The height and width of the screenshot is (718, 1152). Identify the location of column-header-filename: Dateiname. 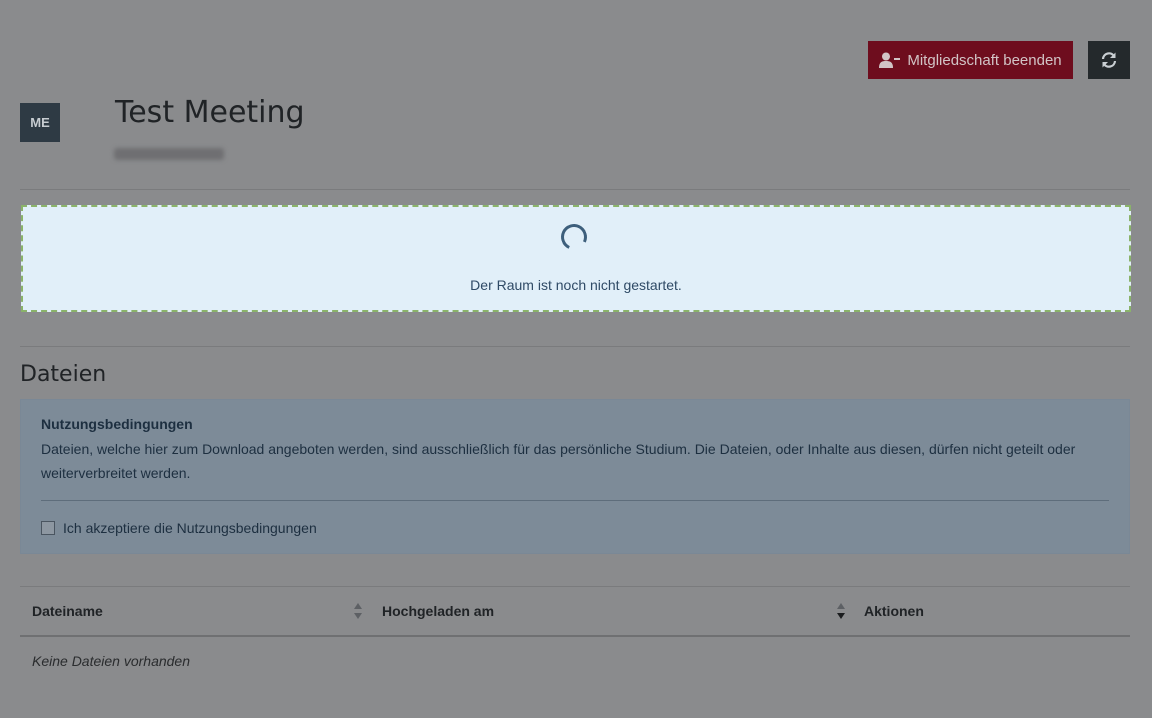
(67, 611).